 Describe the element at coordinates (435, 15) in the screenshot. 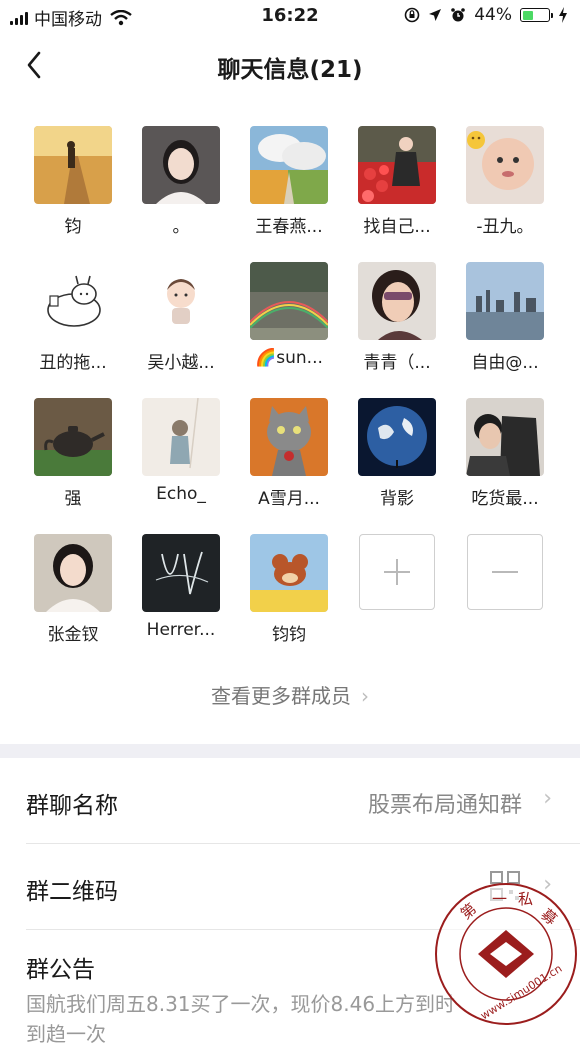

I see `location-icon` at that location.